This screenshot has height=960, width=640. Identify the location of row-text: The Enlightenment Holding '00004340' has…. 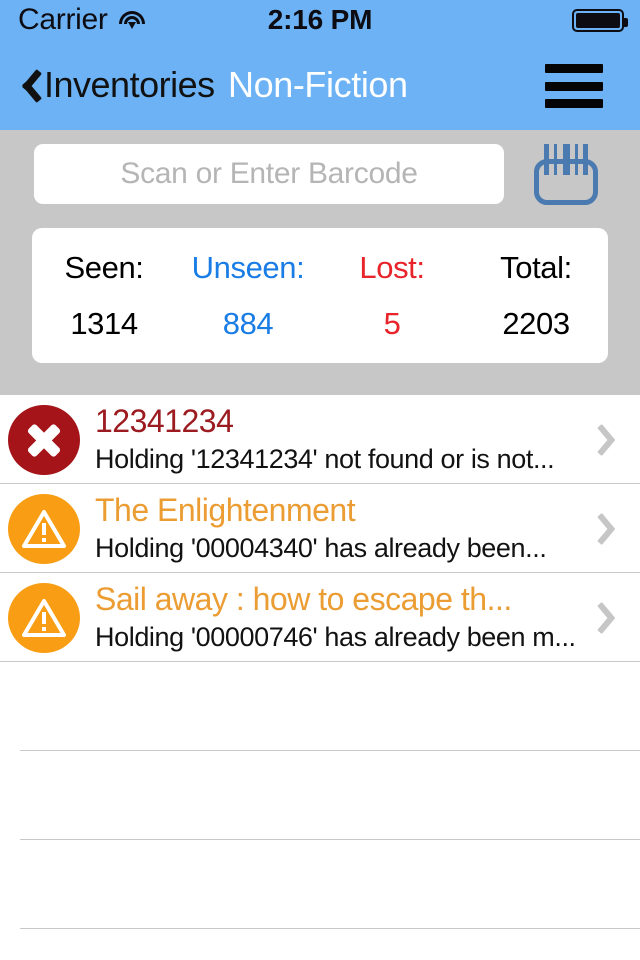
(337, 528).